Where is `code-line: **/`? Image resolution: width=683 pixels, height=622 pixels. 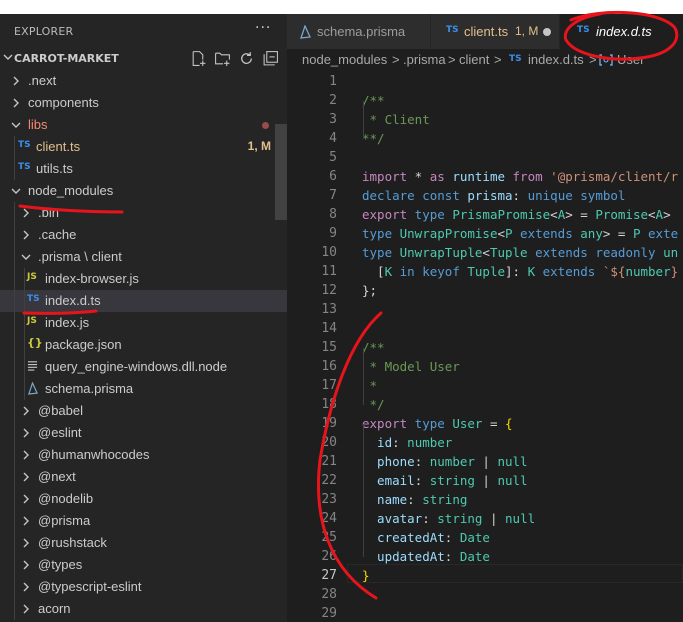 code-line: **/ is located at coordinates (373, 138).